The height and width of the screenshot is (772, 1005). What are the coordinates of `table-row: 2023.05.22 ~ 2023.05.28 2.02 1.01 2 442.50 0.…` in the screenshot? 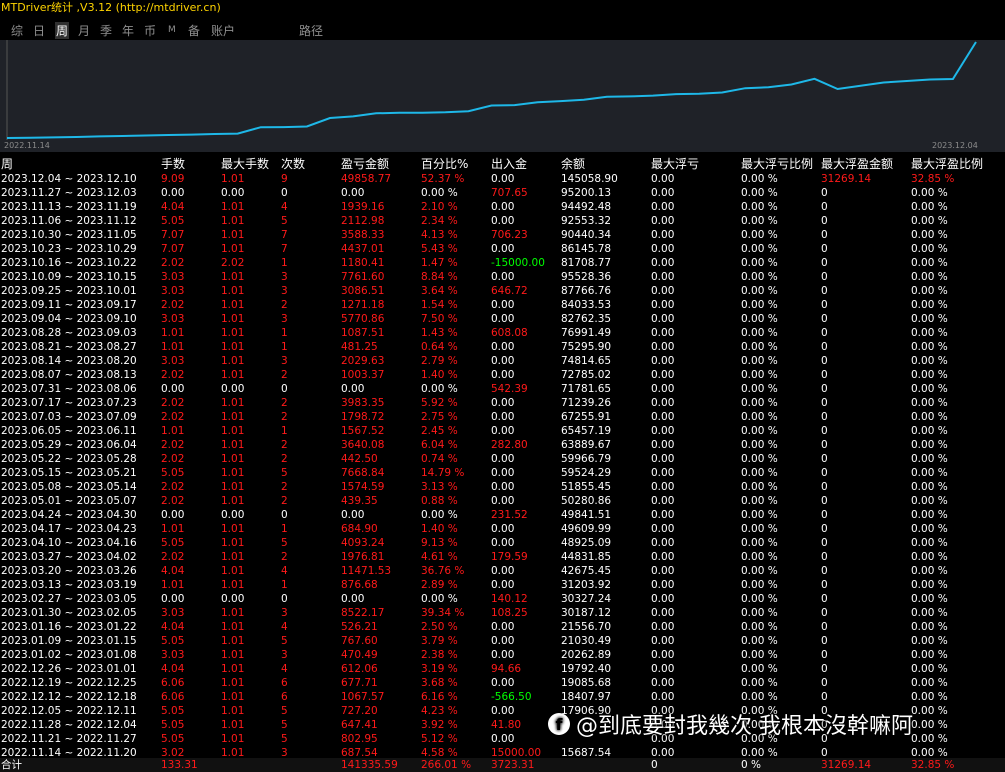 It's located at (502, 459).